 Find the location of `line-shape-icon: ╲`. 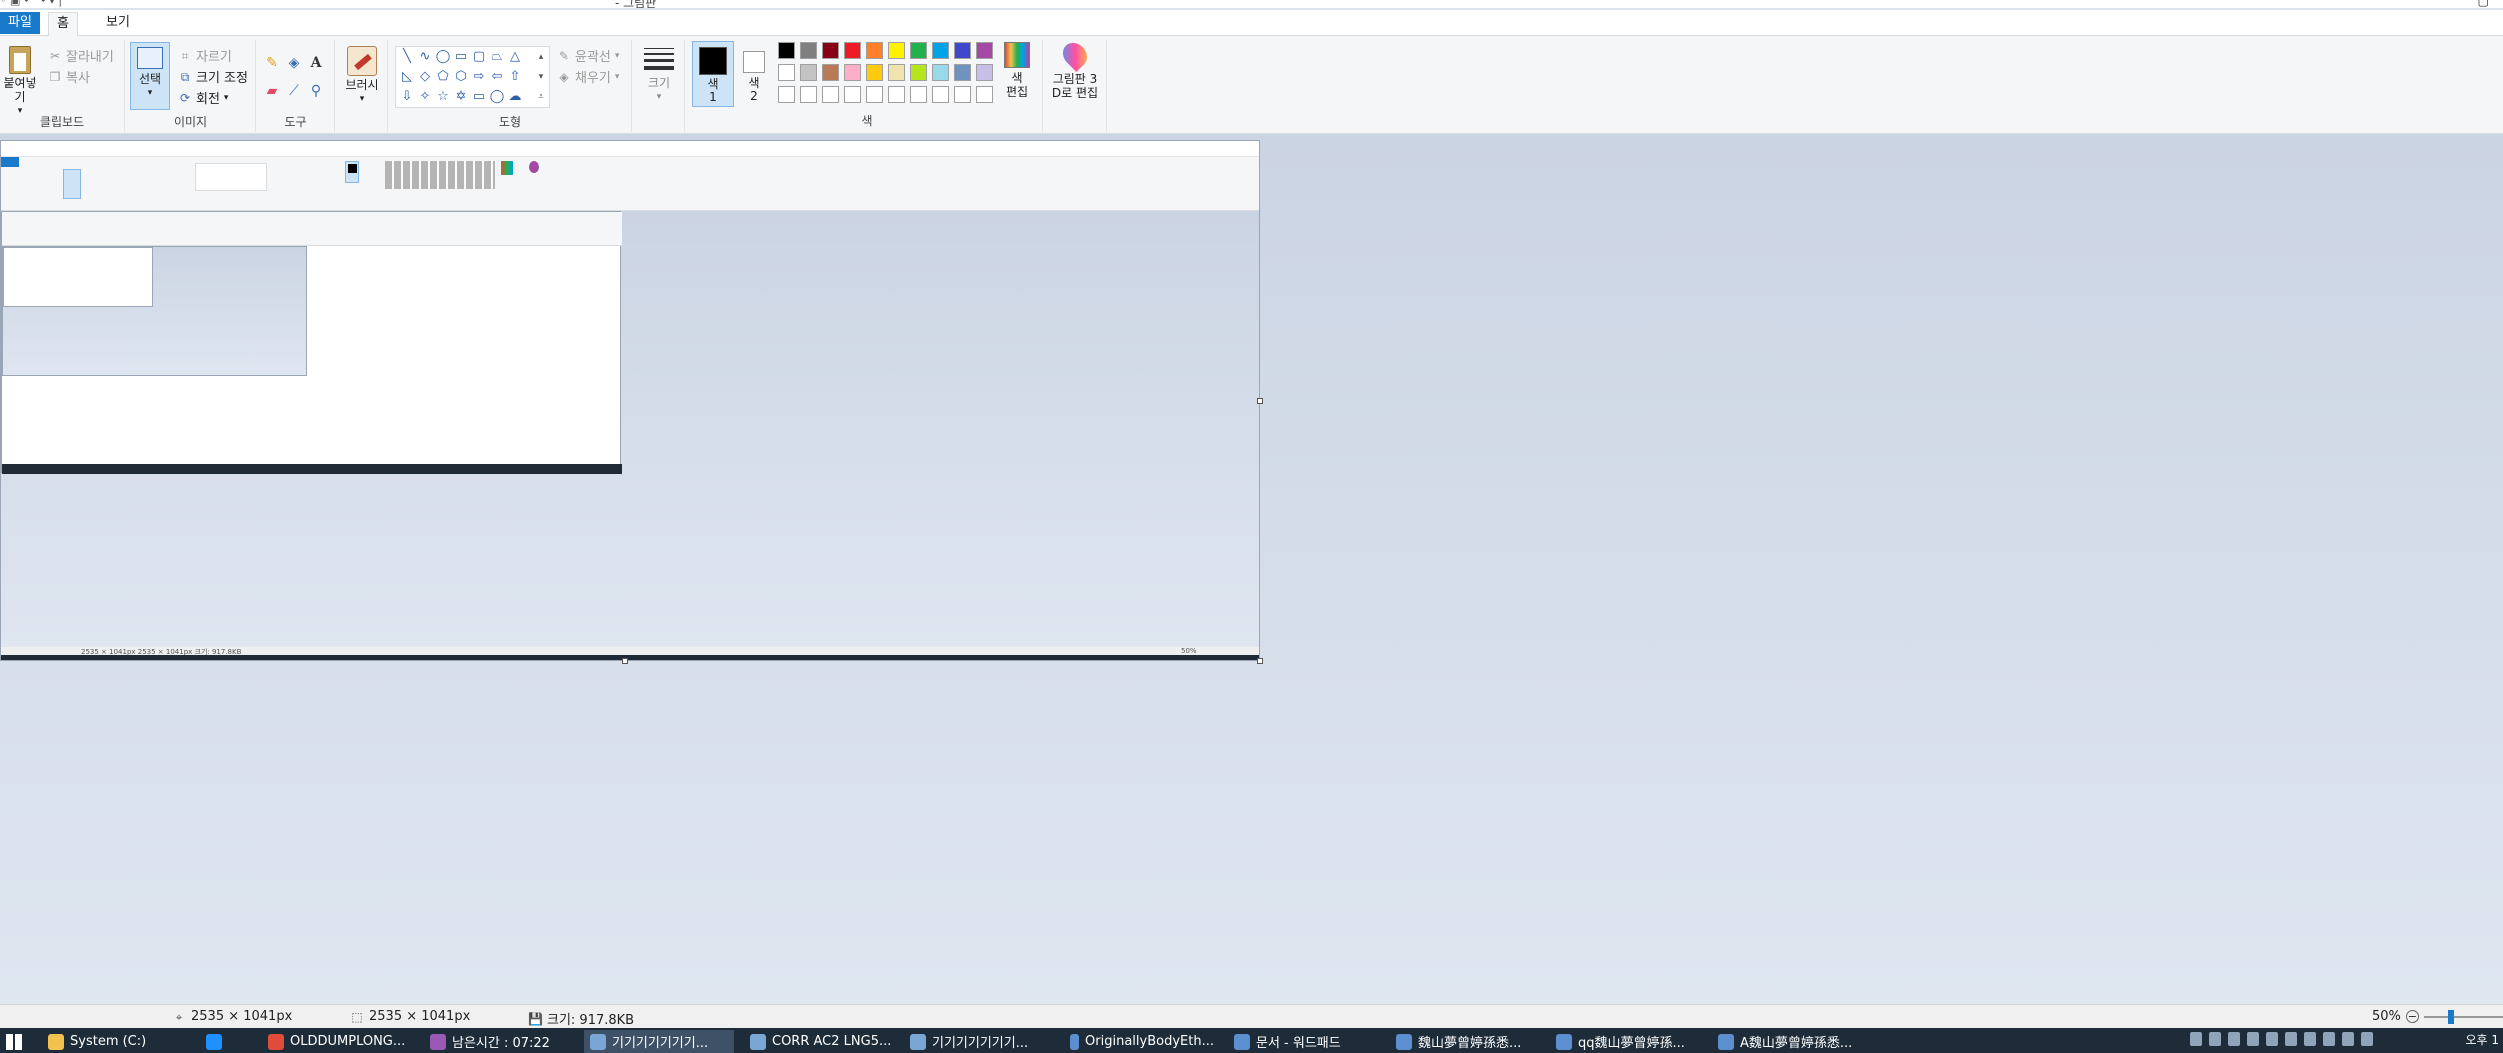

line-shape-icon: ╲ is located at coordinates (407, 57).